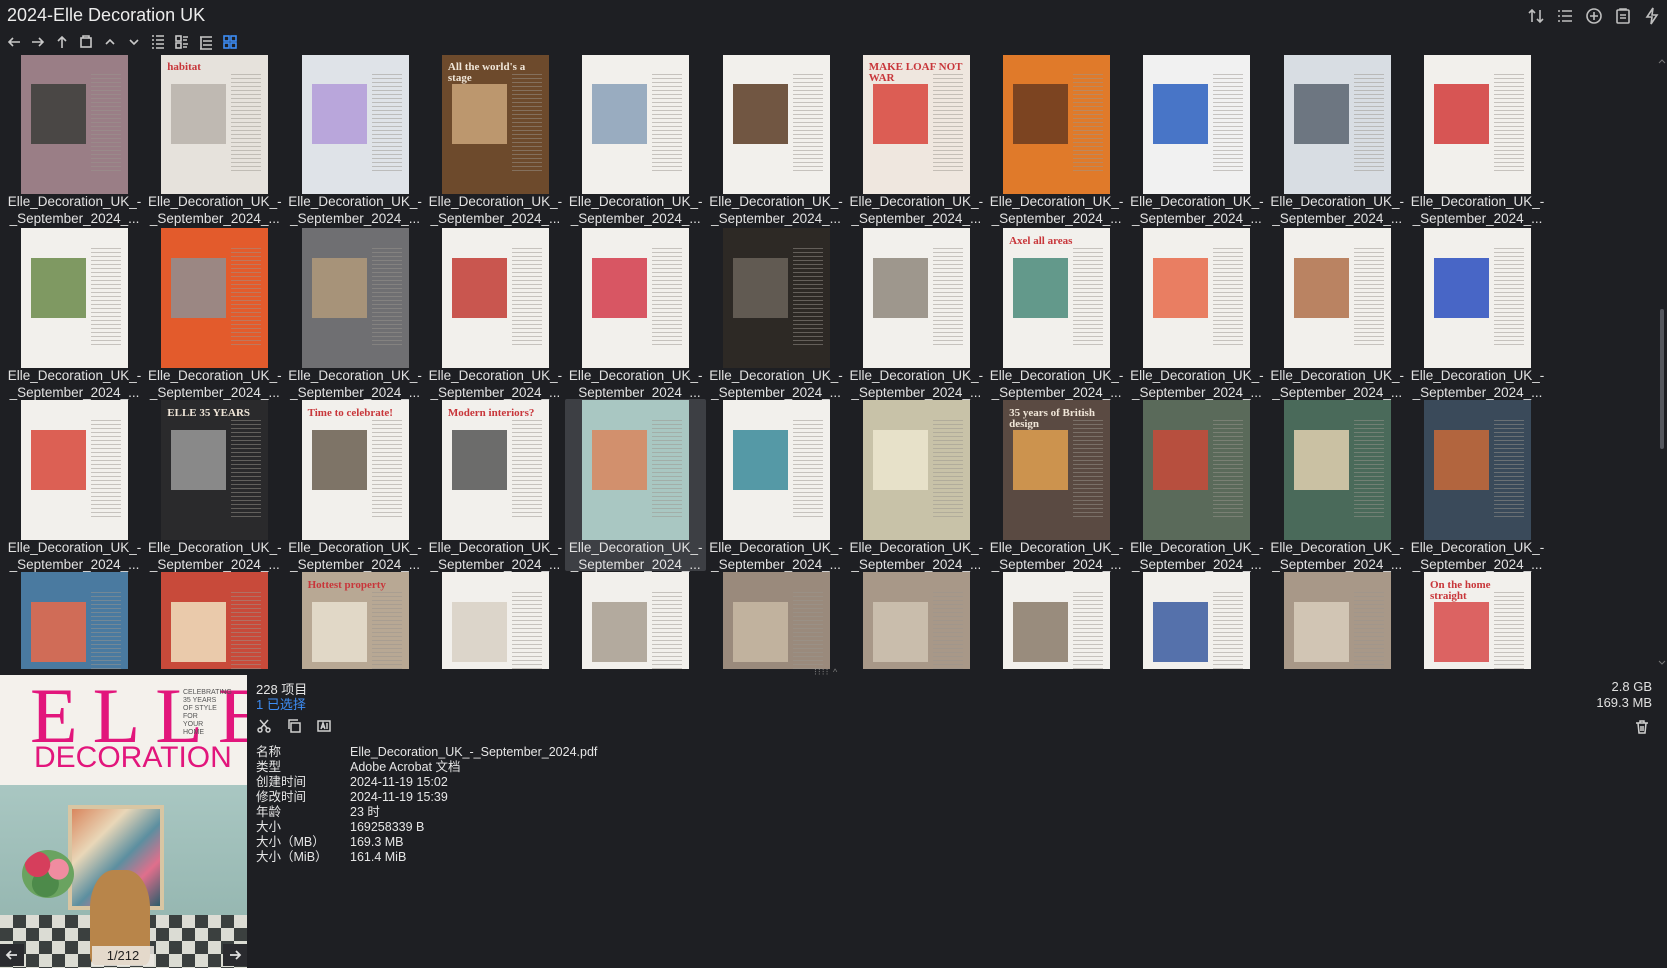 This screenshot has height=968, width=1667. Describe the element at coordinates (281, 703) in the screenshot. I see `selected-count: 1 已选择` at that location.